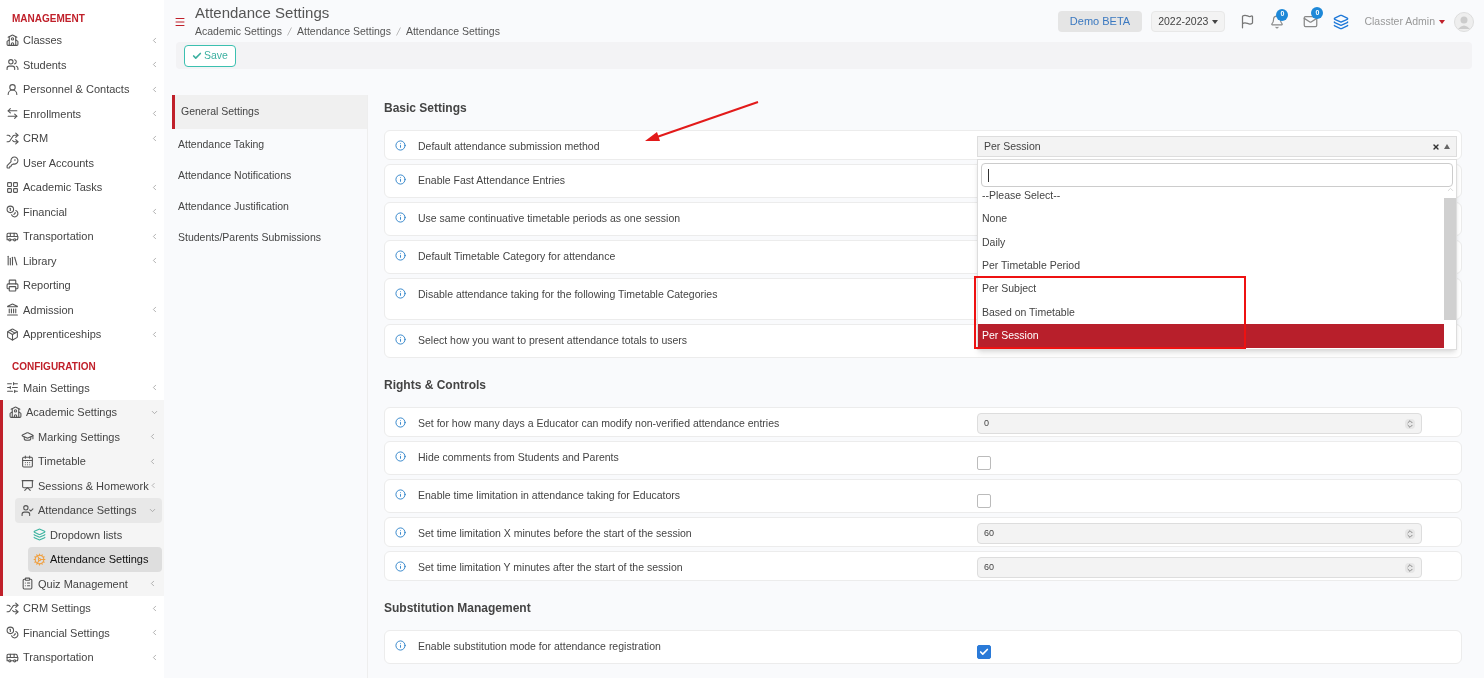 This screenshot has width=1484, height=678. What do you see at coordinates (88, 461) in the screenshot?
I see `sidebar-item: Timetable` at bounding box center [88, 461].